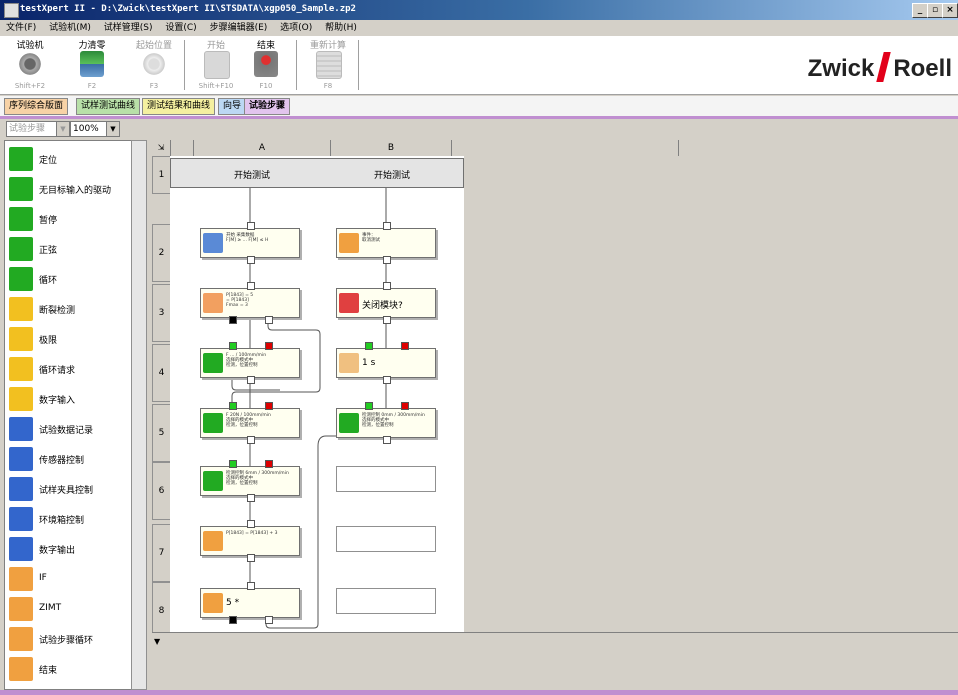  I want to click on zimt-icon, so click(213, 541).